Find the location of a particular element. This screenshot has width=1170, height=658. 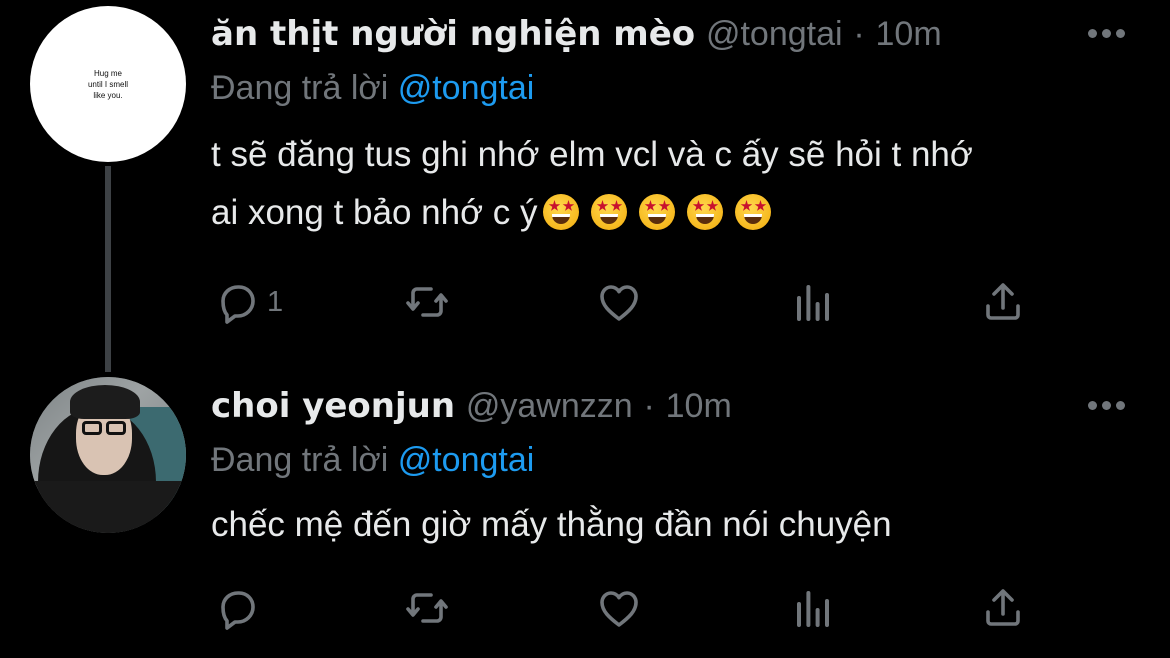

tweet-text: chếc mệ đến giờ mấy thằng đần nói chuyện is located at coordinates (681, 525).